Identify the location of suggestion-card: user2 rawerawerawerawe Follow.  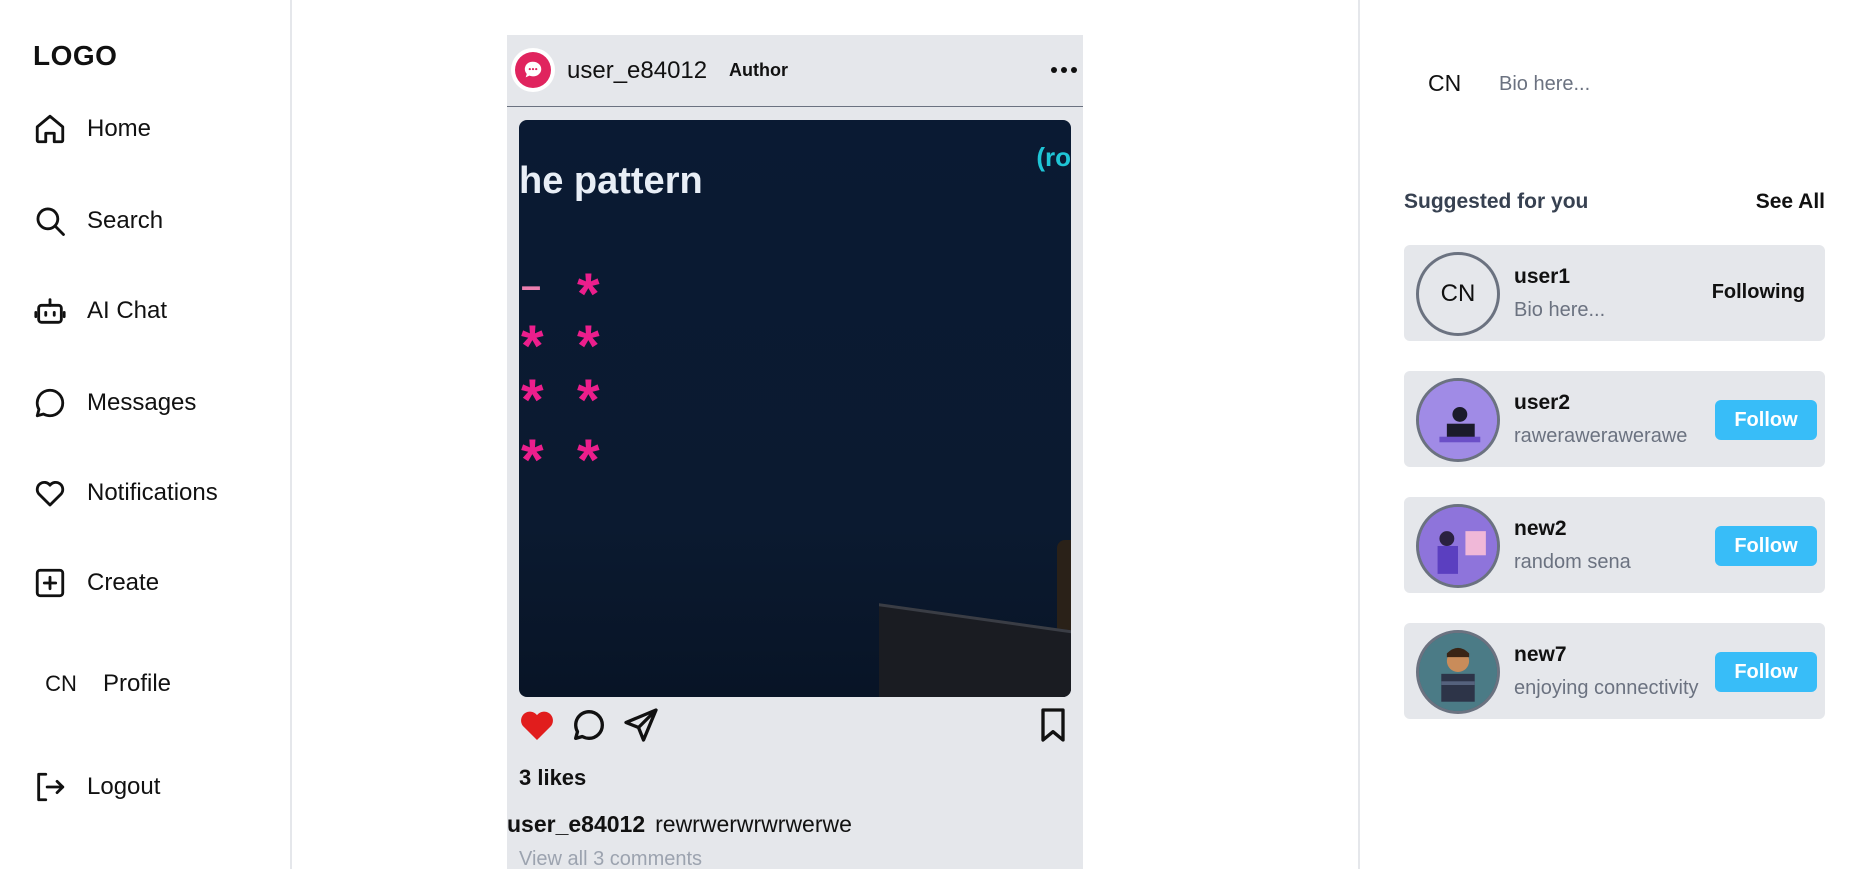
(1614, 419).